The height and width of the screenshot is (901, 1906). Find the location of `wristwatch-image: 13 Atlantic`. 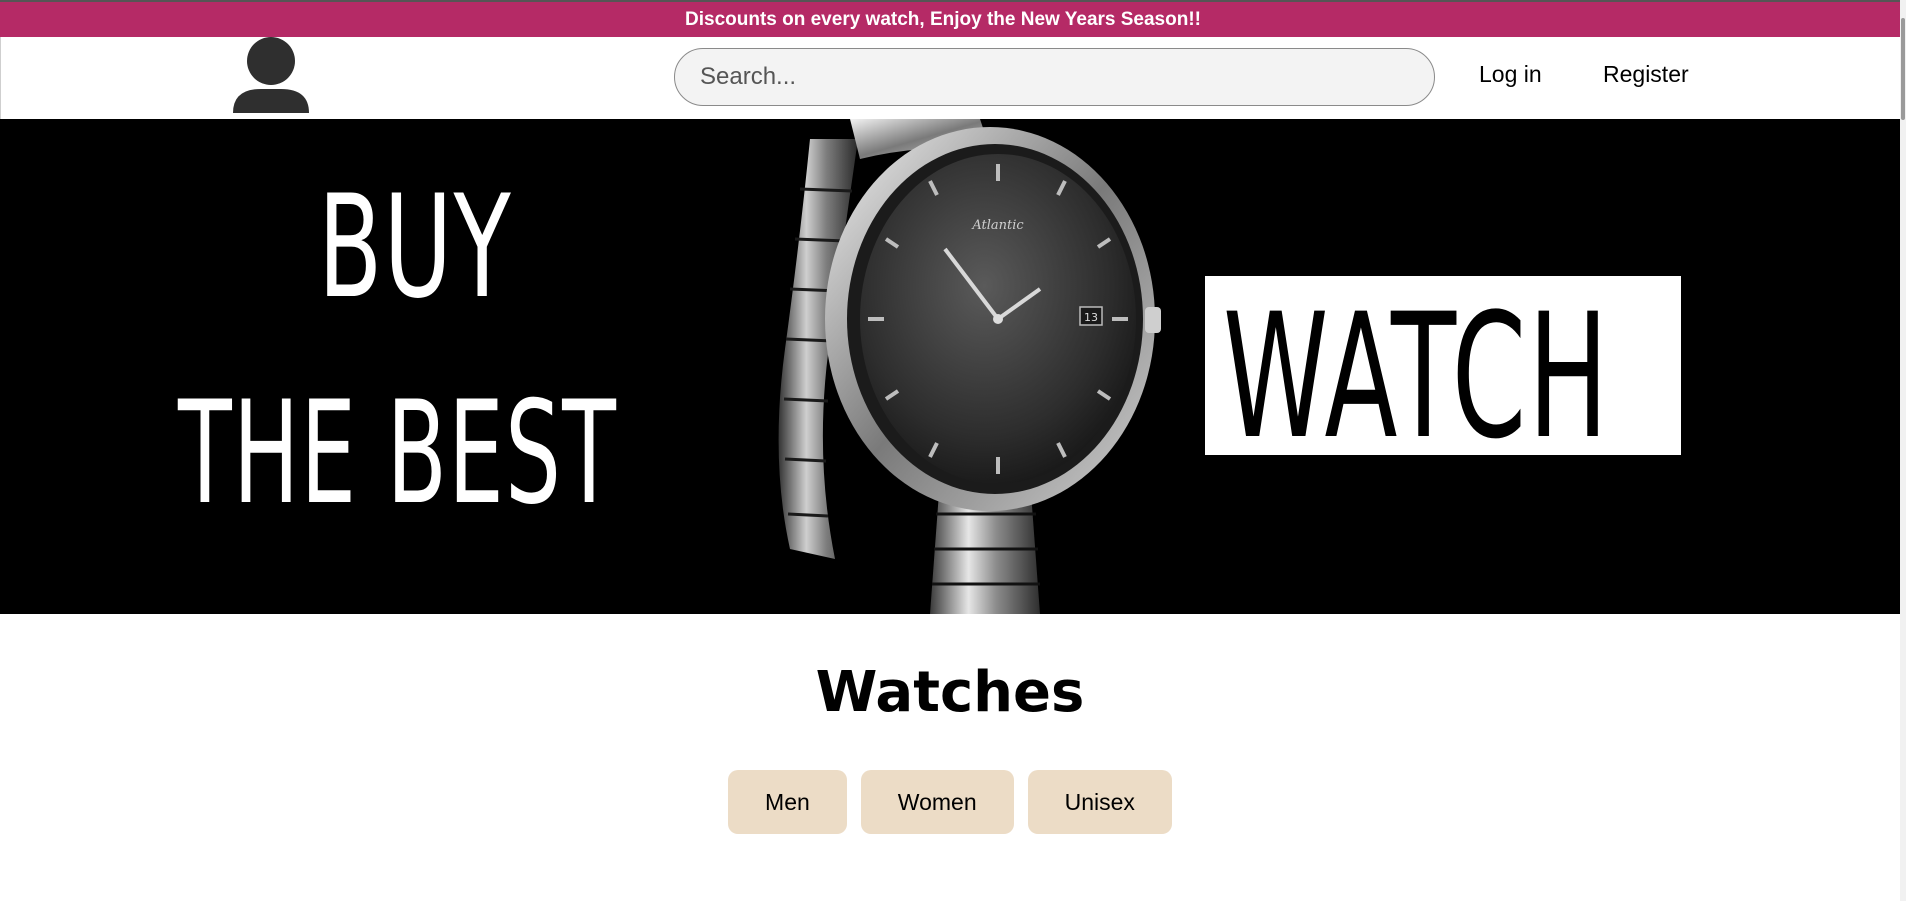

wristwatch-image: 13 Atlantic is located at coordinates (969, 366).